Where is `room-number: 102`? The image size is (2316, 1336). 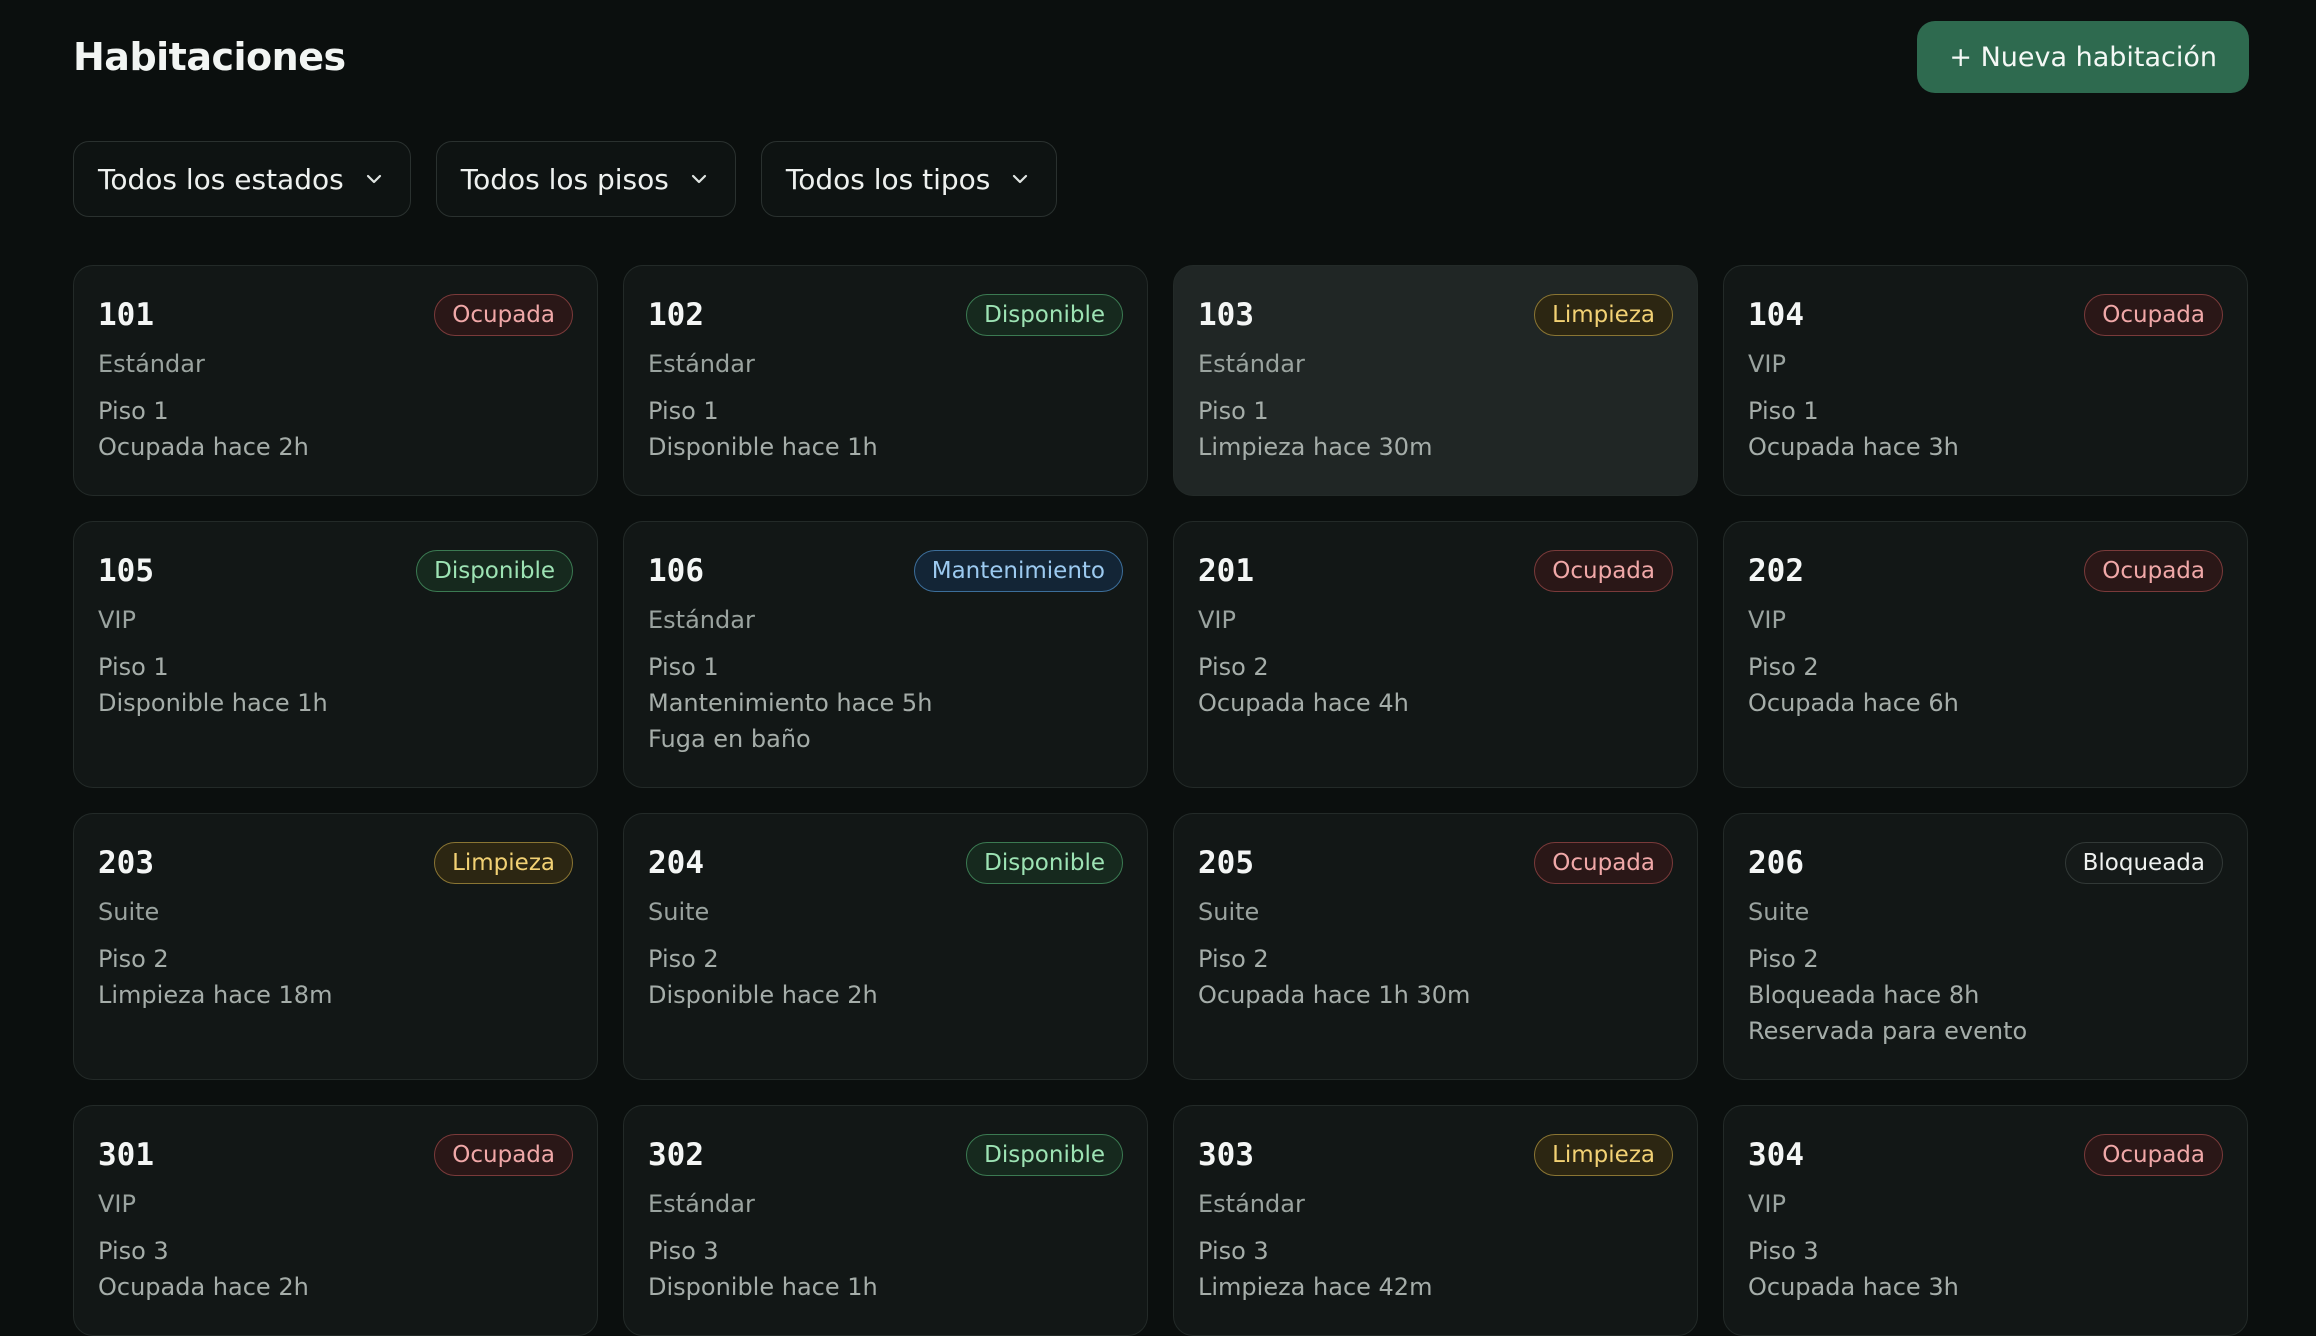 room-number: 102 is located at coordinates (676, 315).